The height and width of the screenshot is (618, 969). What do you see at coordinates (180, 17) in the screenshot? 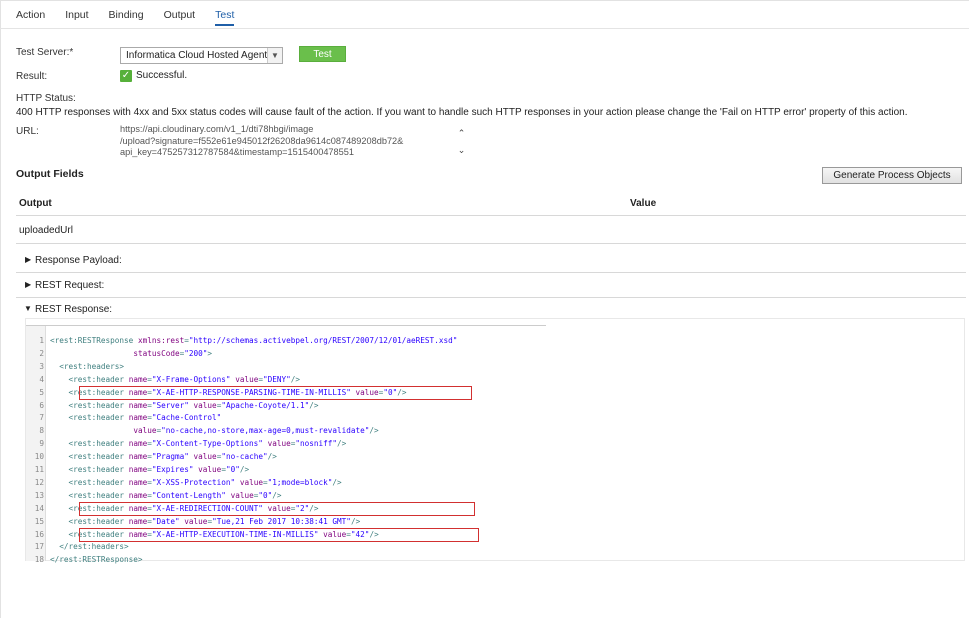
I see `tab-output: Output` at bounding box center [180, 17].